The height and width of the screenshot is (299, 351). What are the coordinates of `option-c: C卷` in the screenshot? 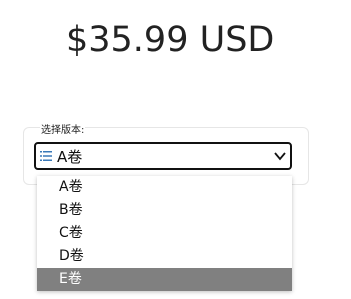 It's located at (164, 233).